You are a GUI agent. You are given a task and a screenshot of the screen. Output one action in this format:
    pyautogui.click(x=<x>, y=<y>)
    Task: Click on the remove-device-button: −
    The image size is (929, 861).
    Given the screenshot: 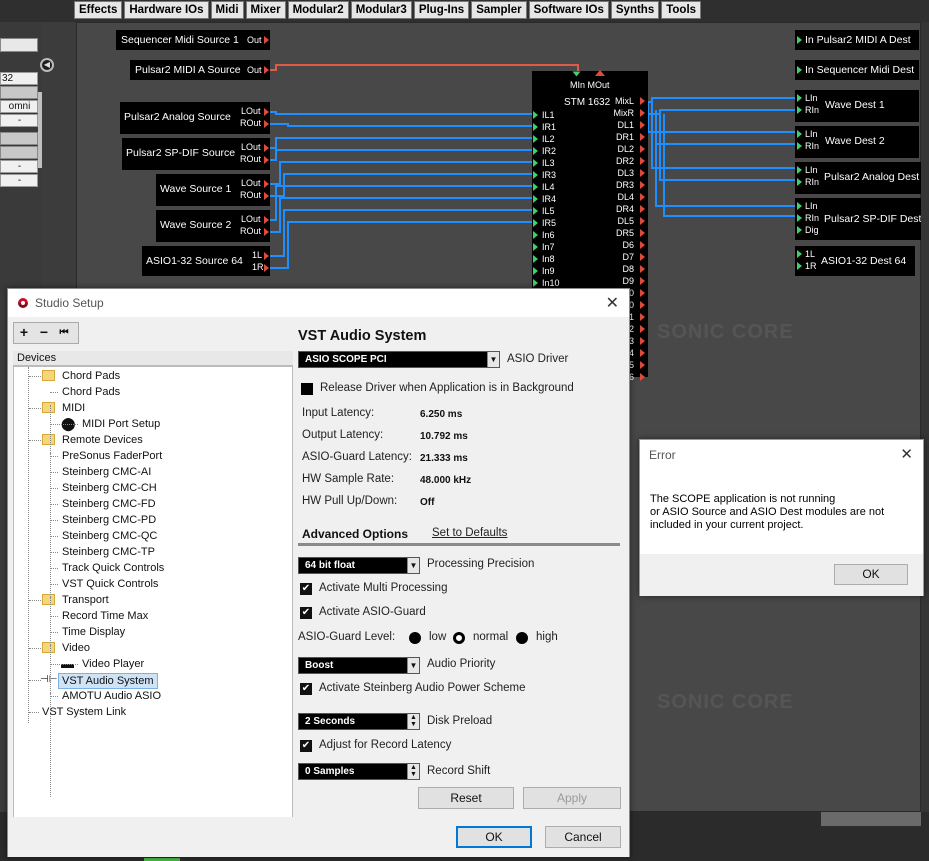 What is the action you would take?
    pyautogui.click(x=44, y=333)
    